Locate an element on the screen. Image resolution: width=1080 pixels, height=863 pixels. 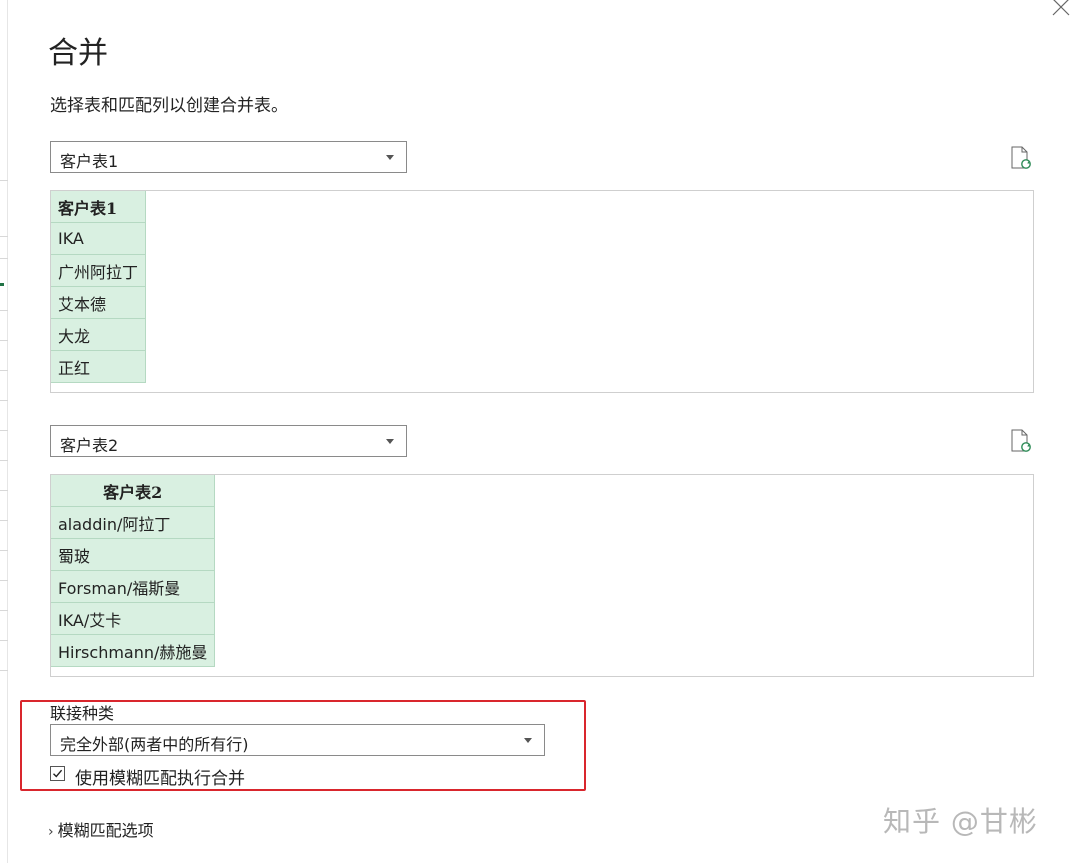
table-header-row: 客户表2 is located at coordinates (133, 491).